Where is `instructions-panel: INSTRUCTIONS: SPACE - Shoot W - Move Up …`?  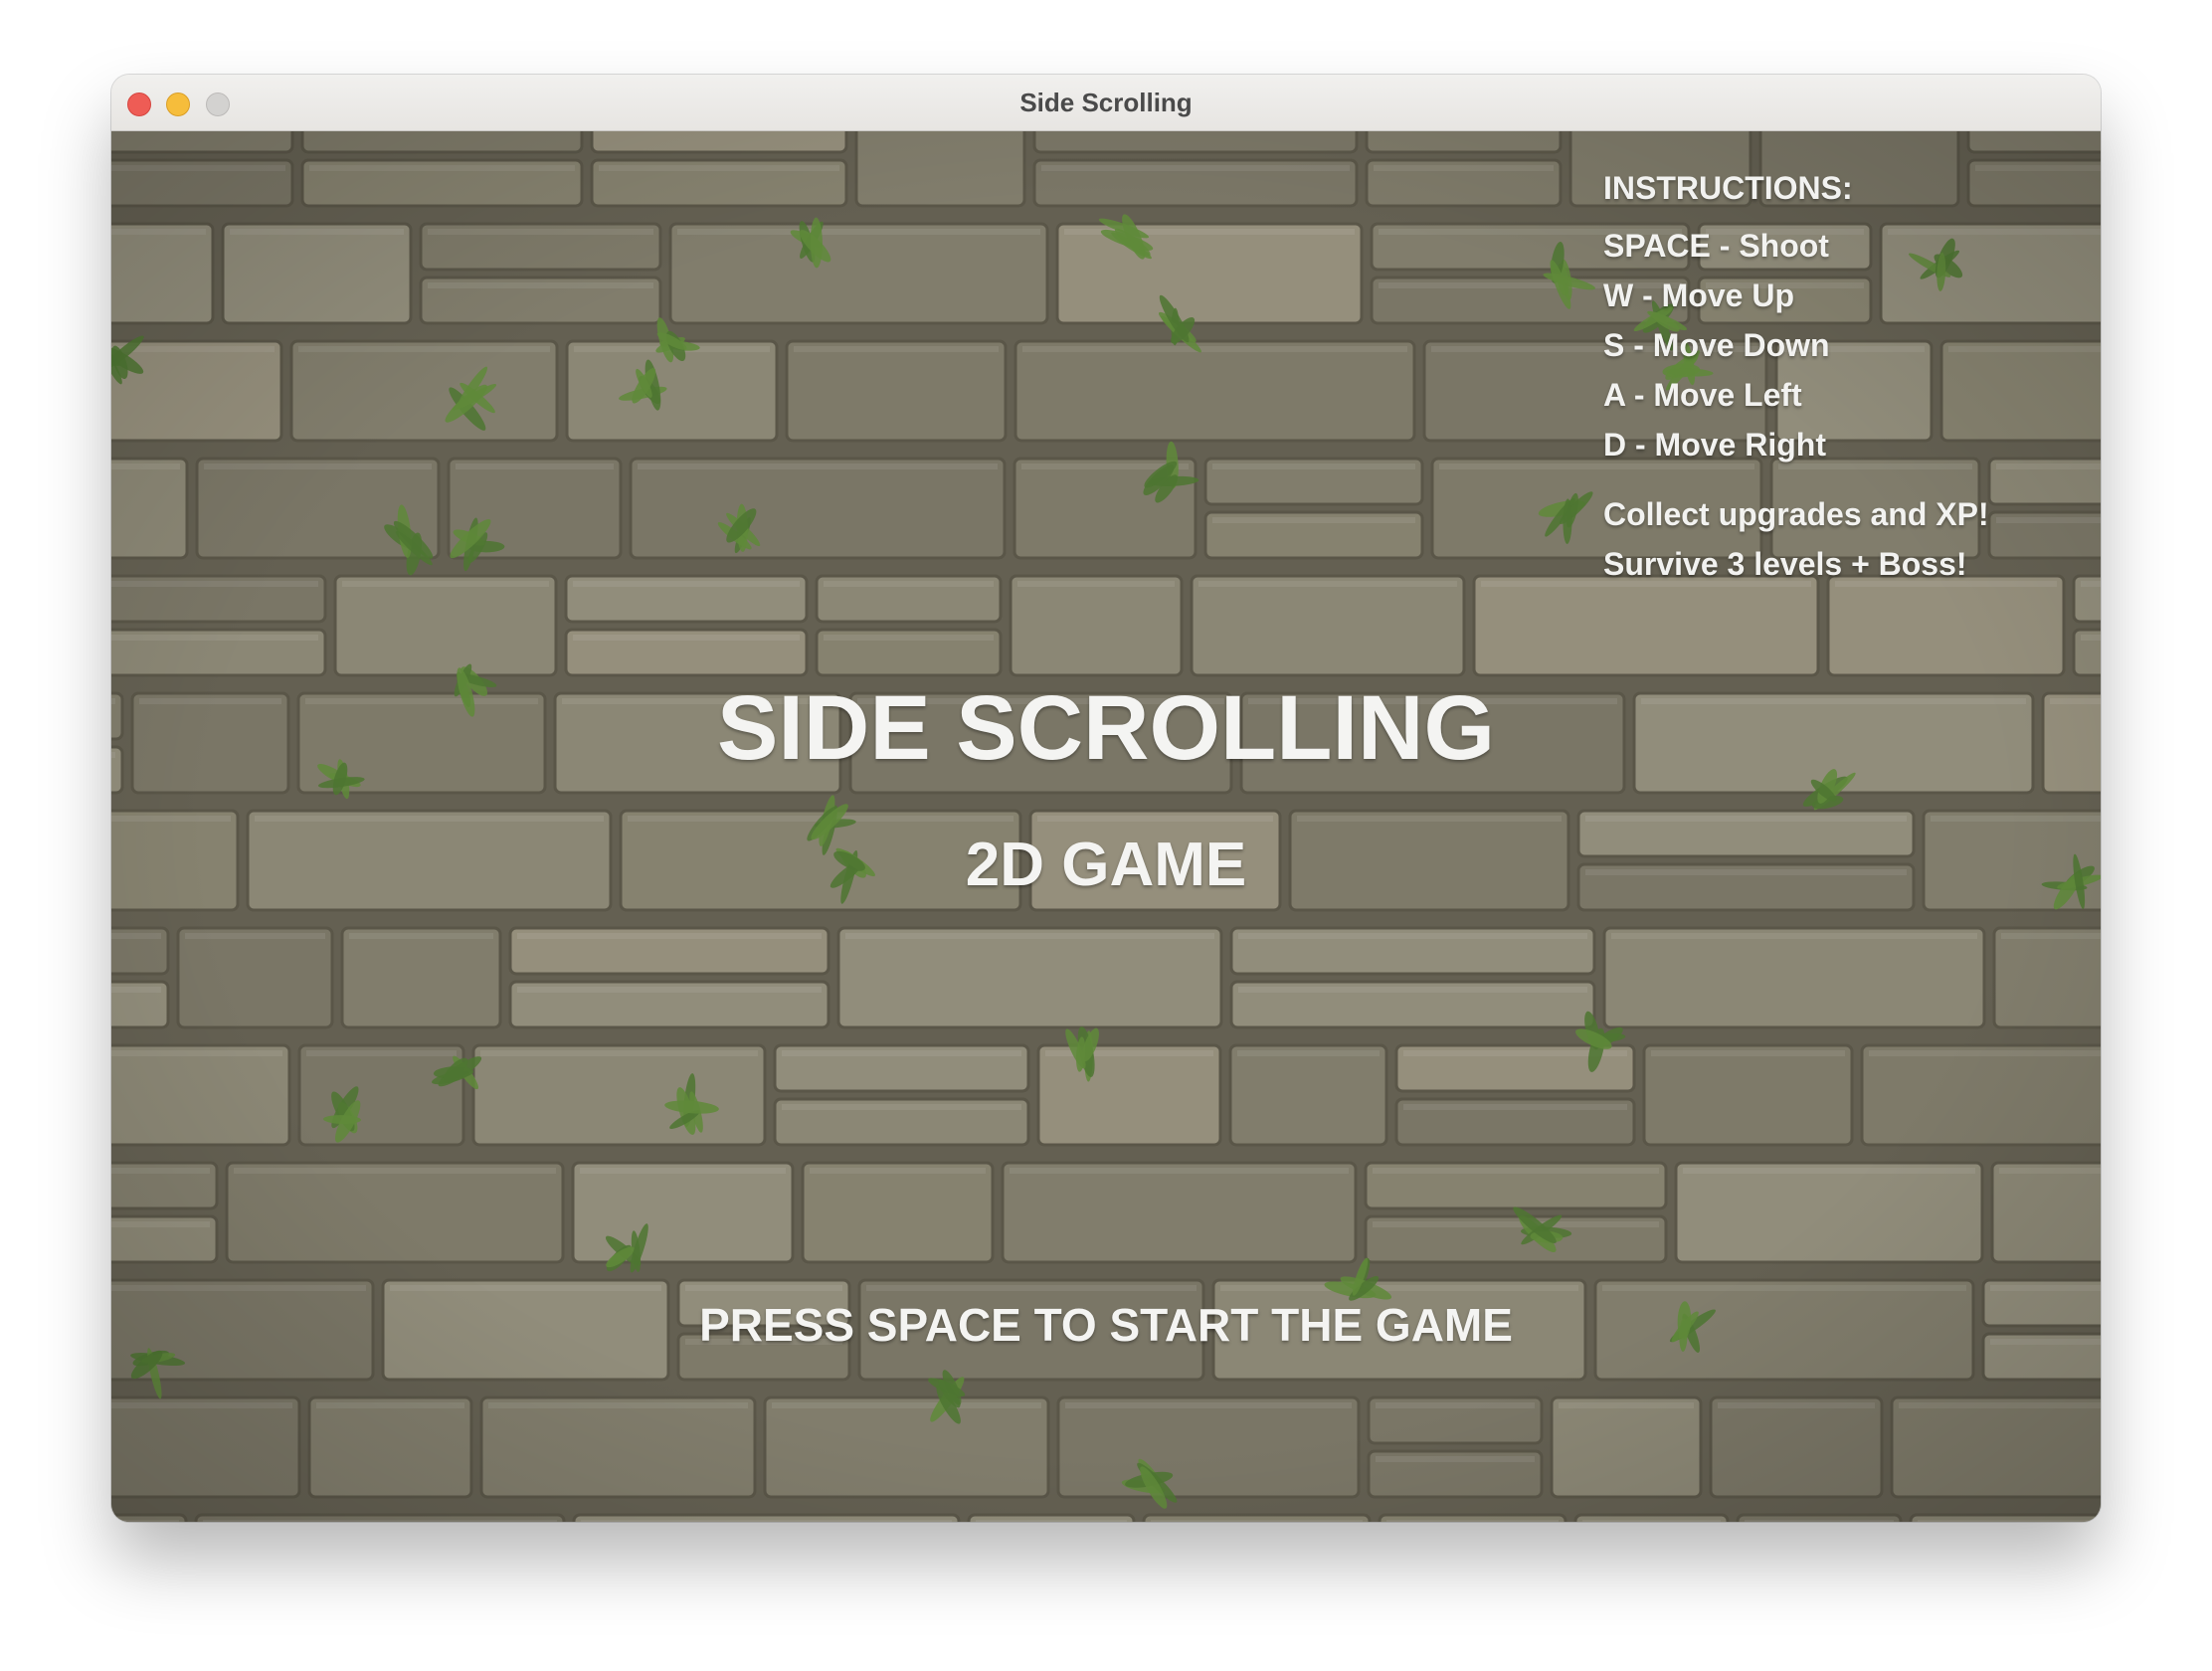 instructions-panel: INSTRUCTIONS: SPACE - Shoot W - Move Up … is located at coordinates (1796, 376).